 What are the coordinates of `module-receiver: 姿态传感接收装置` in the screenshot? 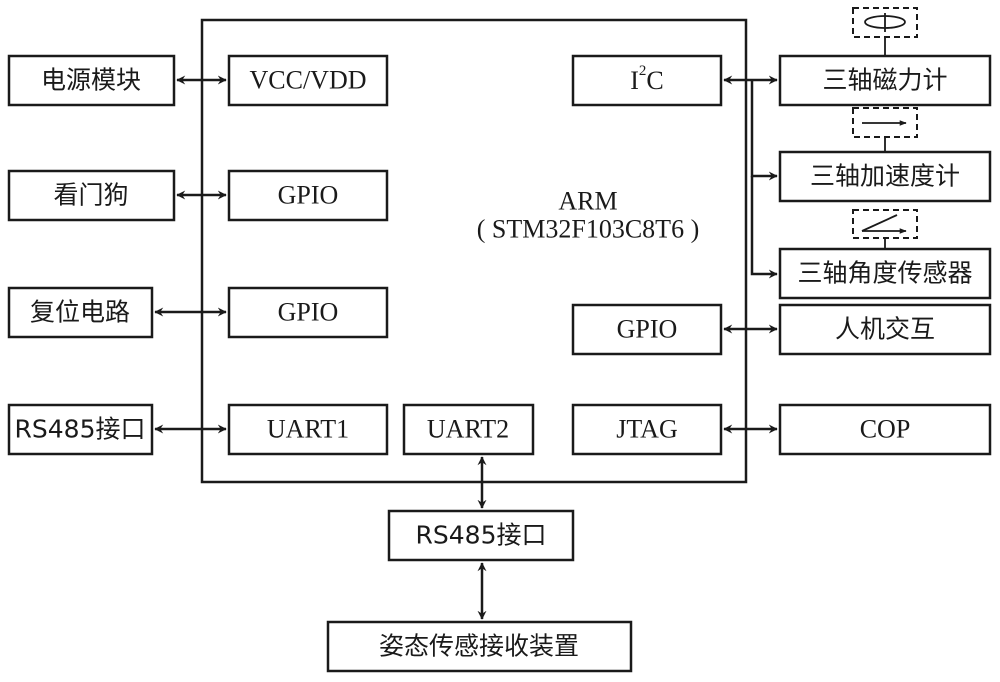 It's located at (479, 646).